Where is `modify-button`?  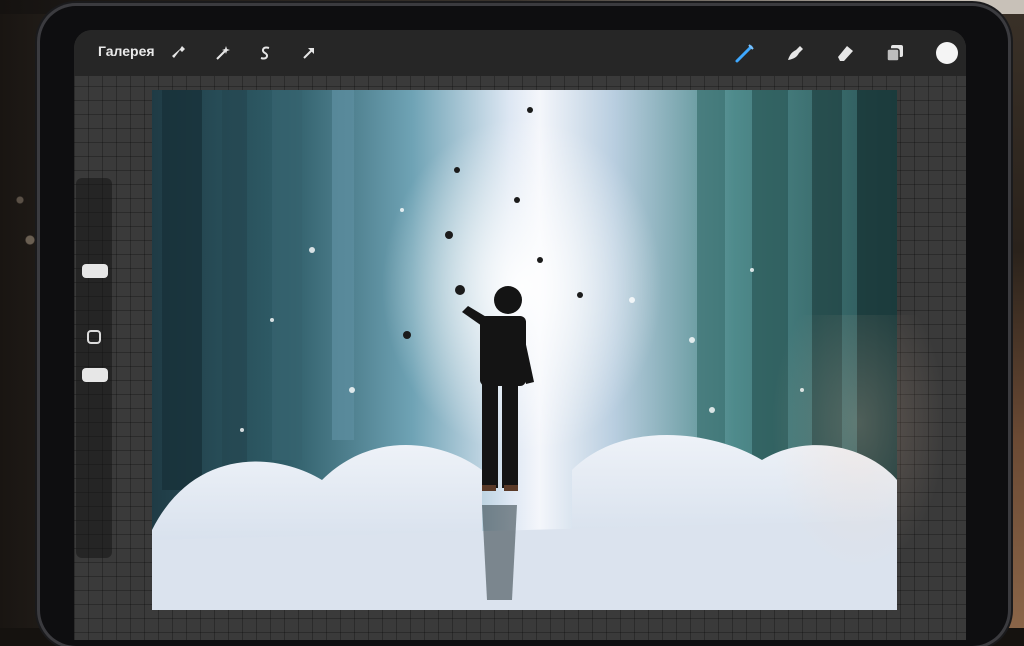 modify-button is located at coordinates (94, 337).